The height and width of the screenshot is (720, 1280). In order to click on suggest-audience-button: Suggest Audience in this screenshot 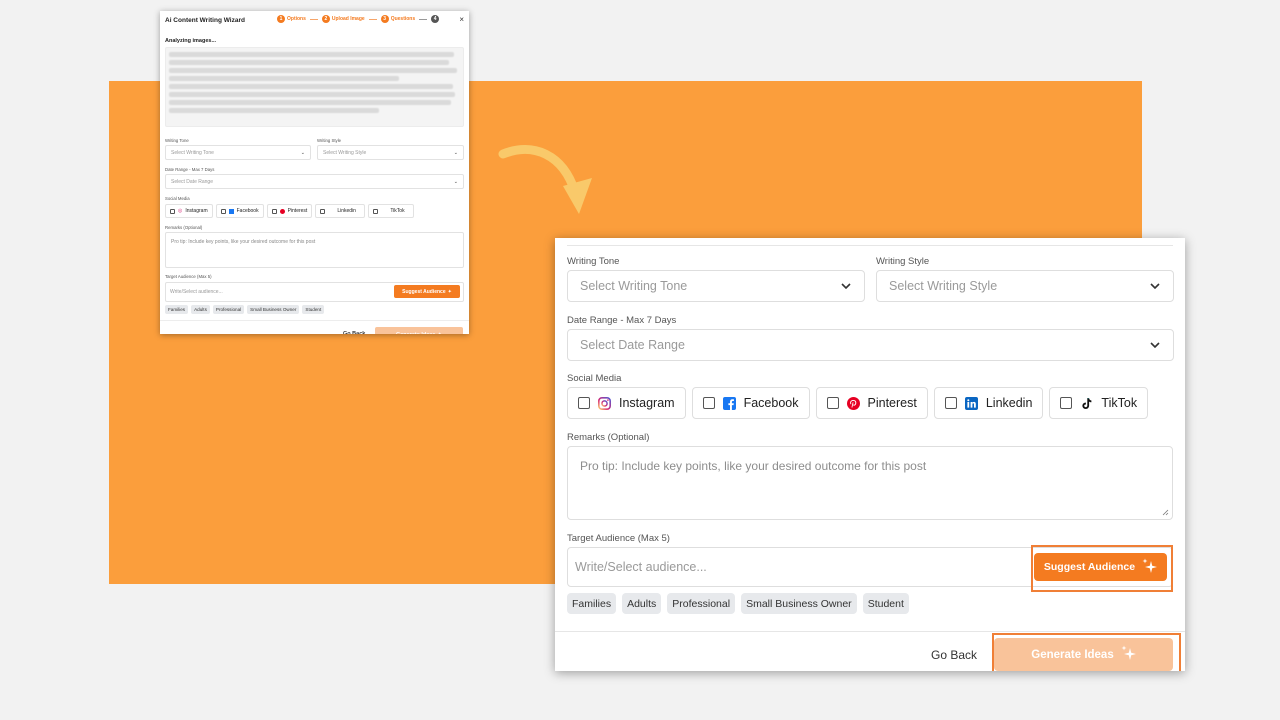, I will do `click(1100, 567)`.